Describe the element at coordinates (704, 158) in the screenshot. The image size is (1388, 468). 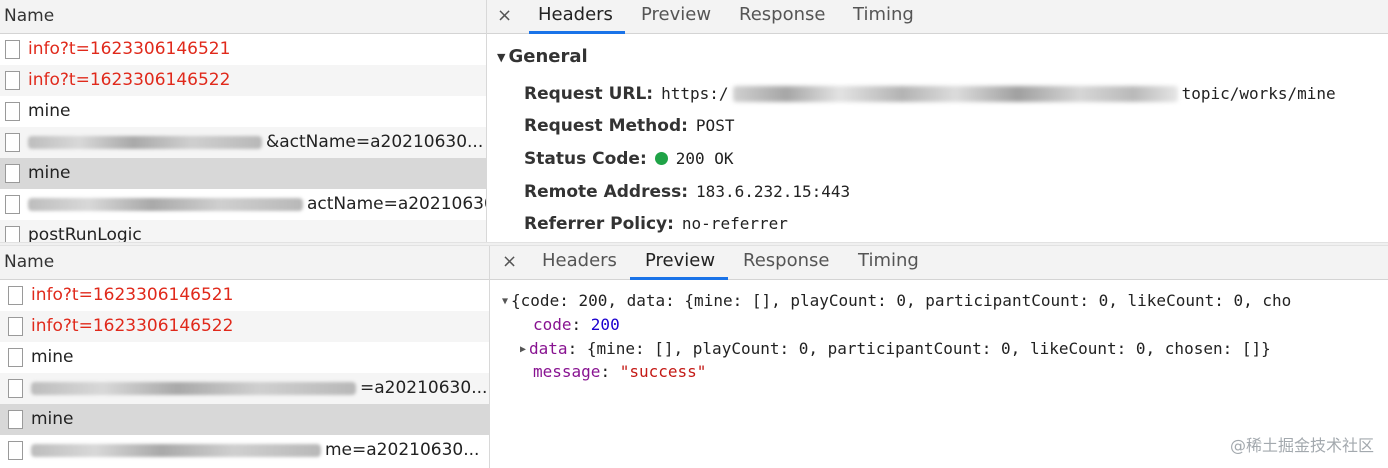
I see `status-code-value: 200 OK` at that location.